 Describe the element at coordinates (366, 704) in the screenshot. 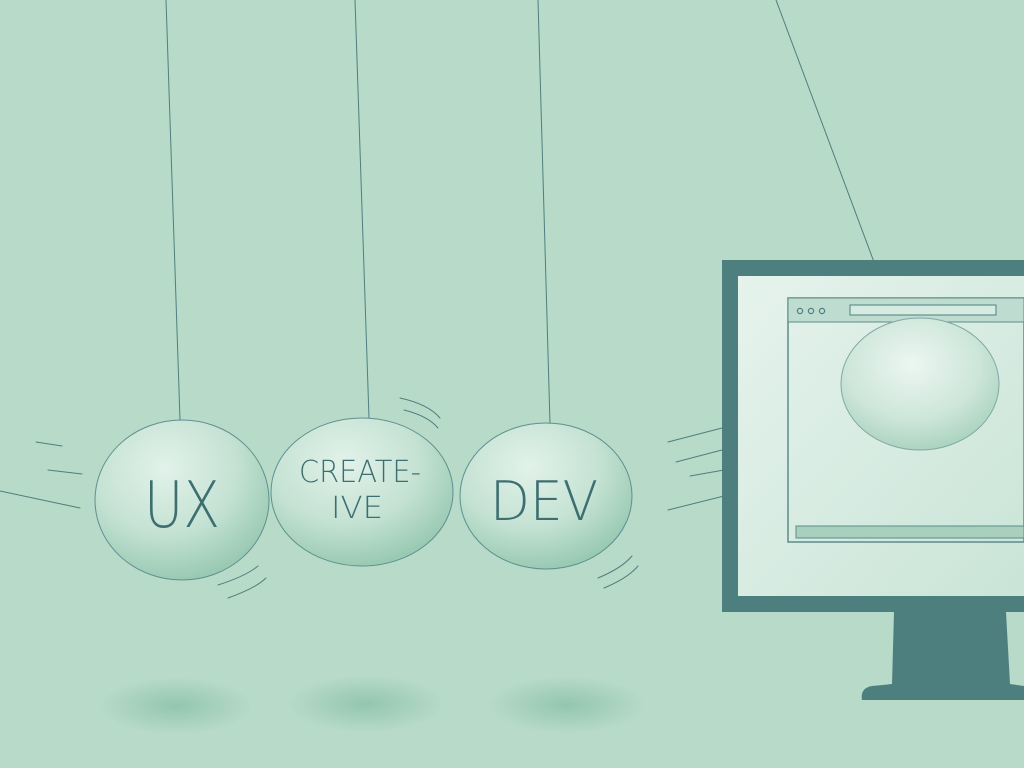

I see `shadow-create-ive` at that location.